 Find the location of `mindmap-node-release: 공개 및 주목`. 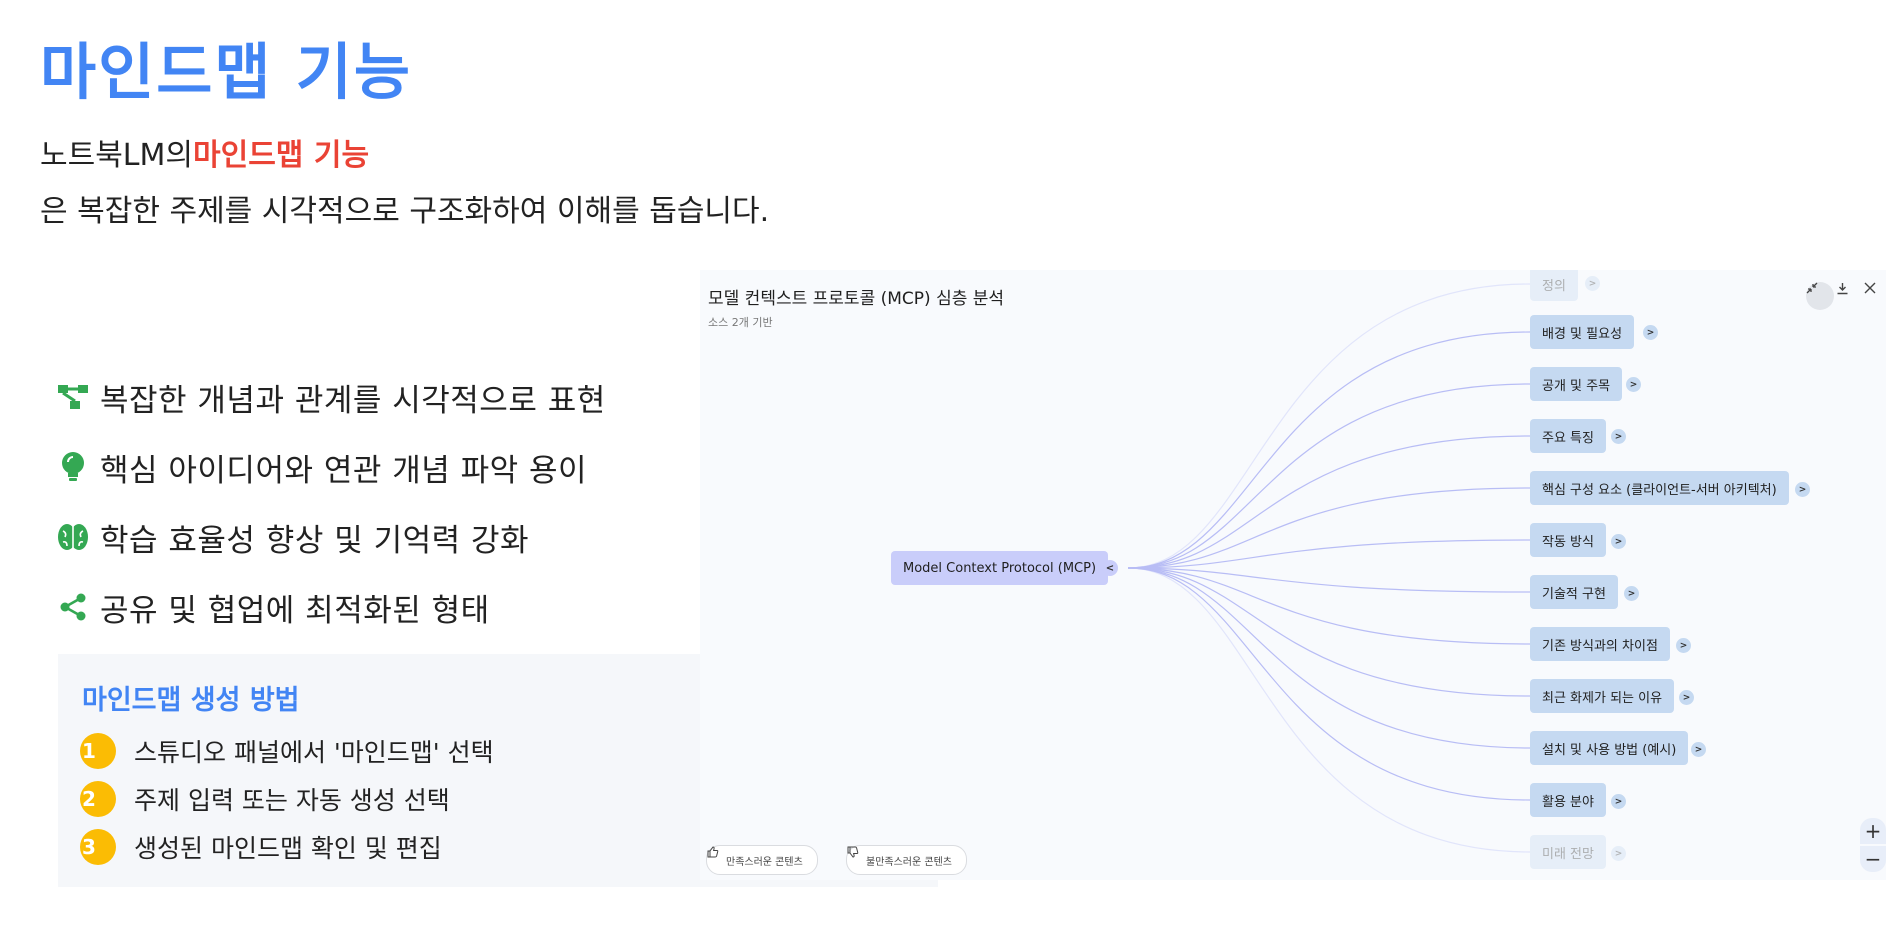

mindmap-node-release: 공개 및 주목 is located at coordinates (1576, 384).